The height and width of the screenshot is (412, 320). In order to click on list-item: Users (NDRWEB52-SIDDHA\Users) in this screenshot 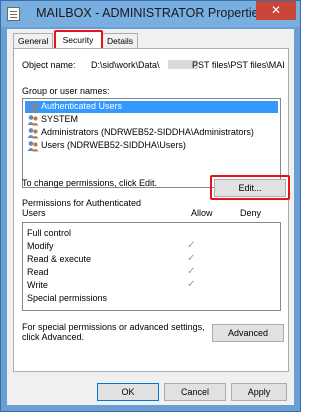, I will do `click(151, 146)`.